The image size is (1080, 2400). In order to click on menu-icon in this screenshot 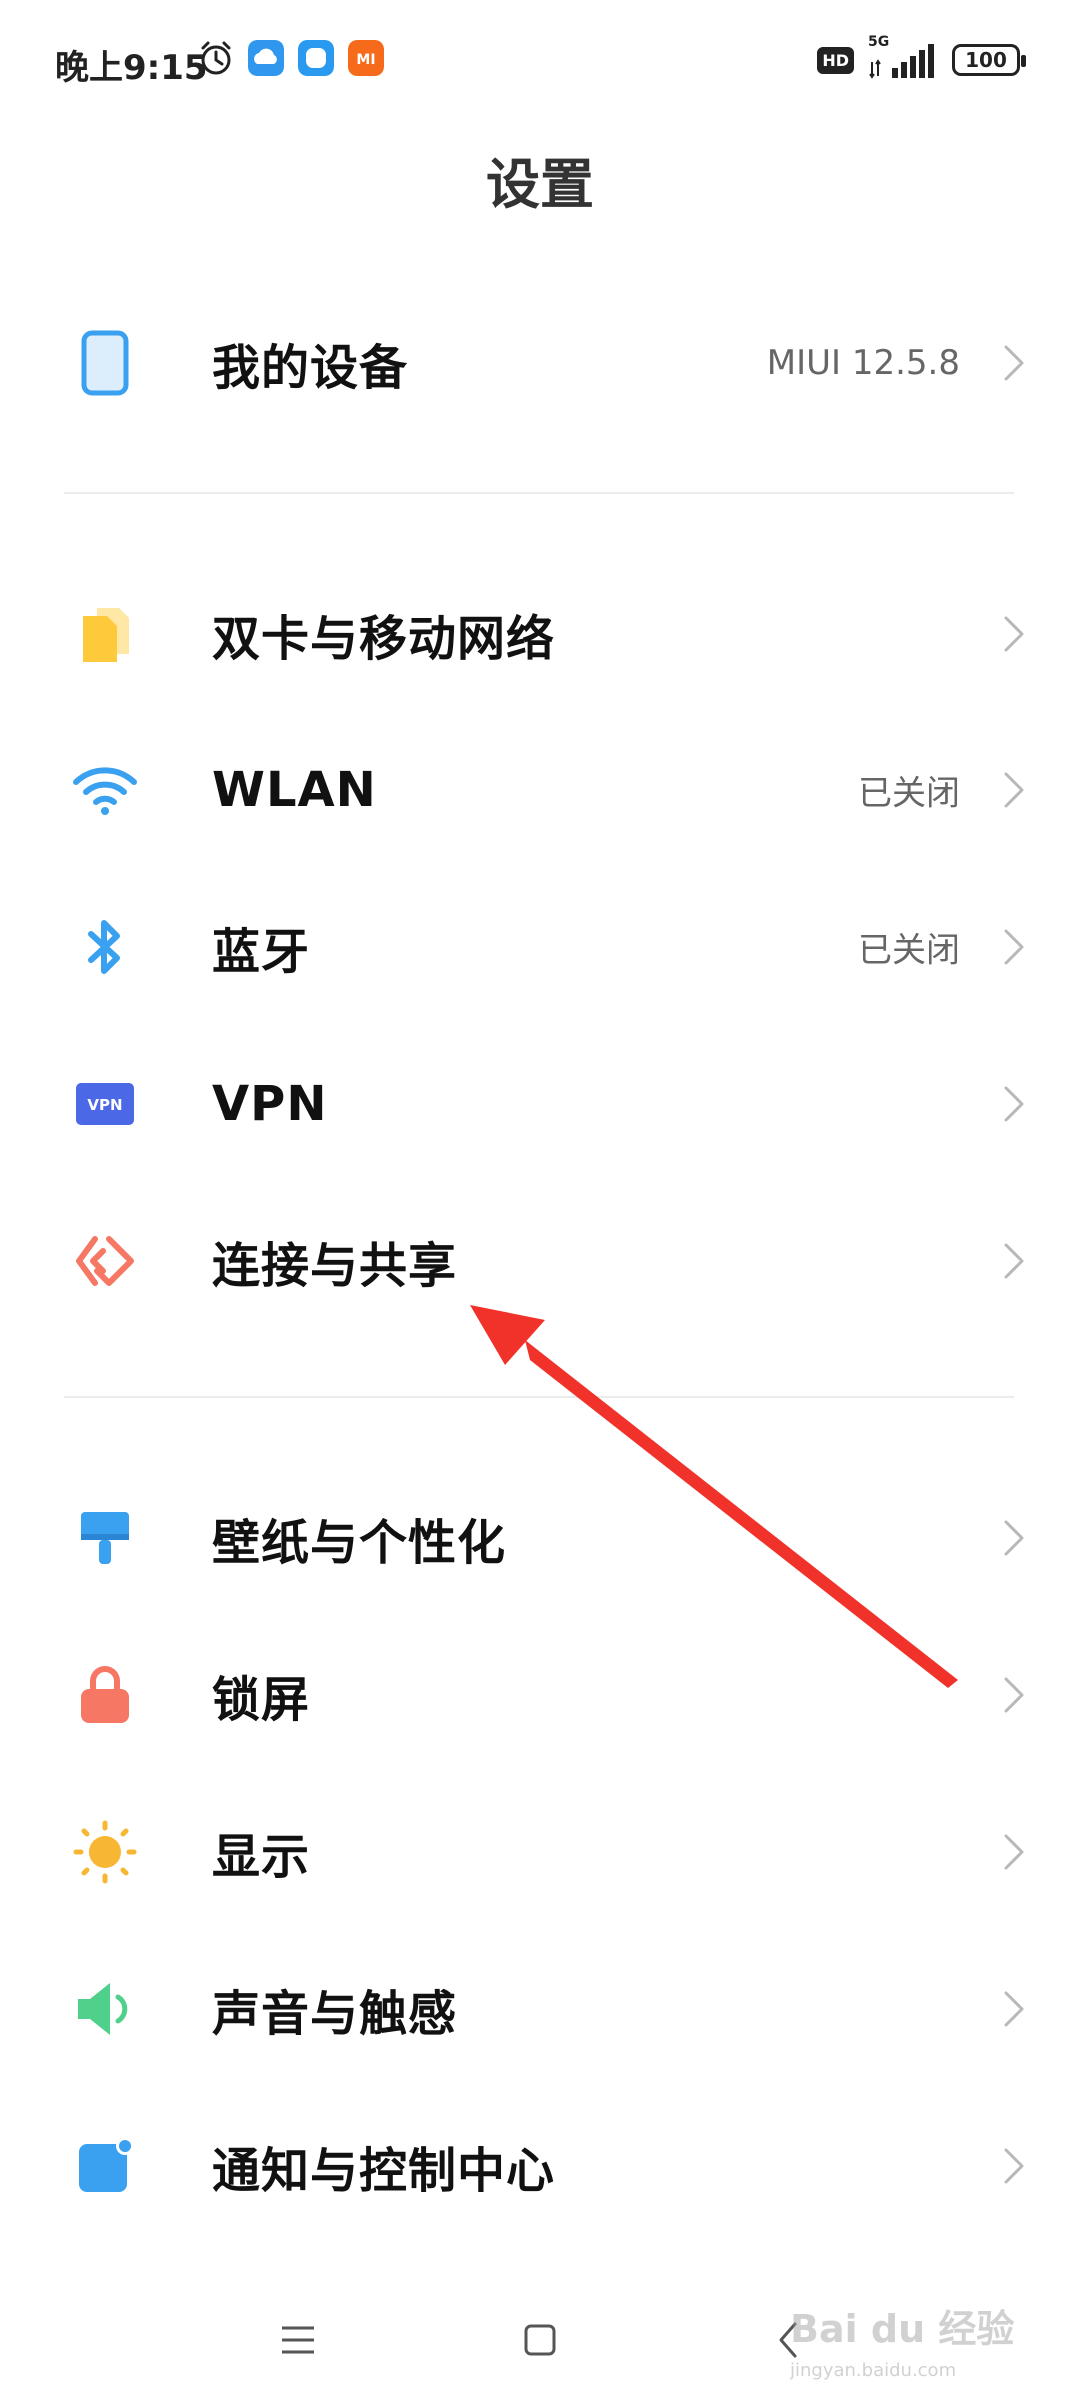, I will do `click(298, 2340)`.